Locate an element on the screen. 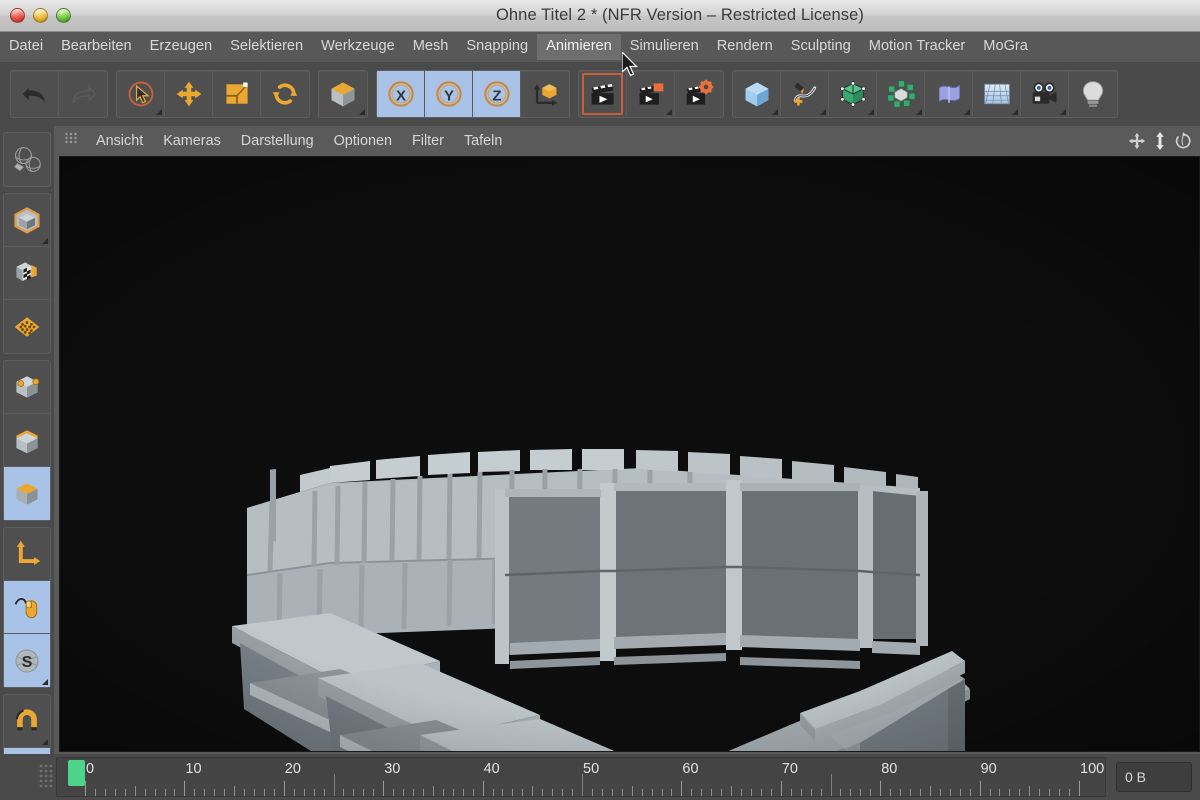 The height and width of the screenshot is (800, 1200). toolbar-button-scale is located at coordinates (237, 94).